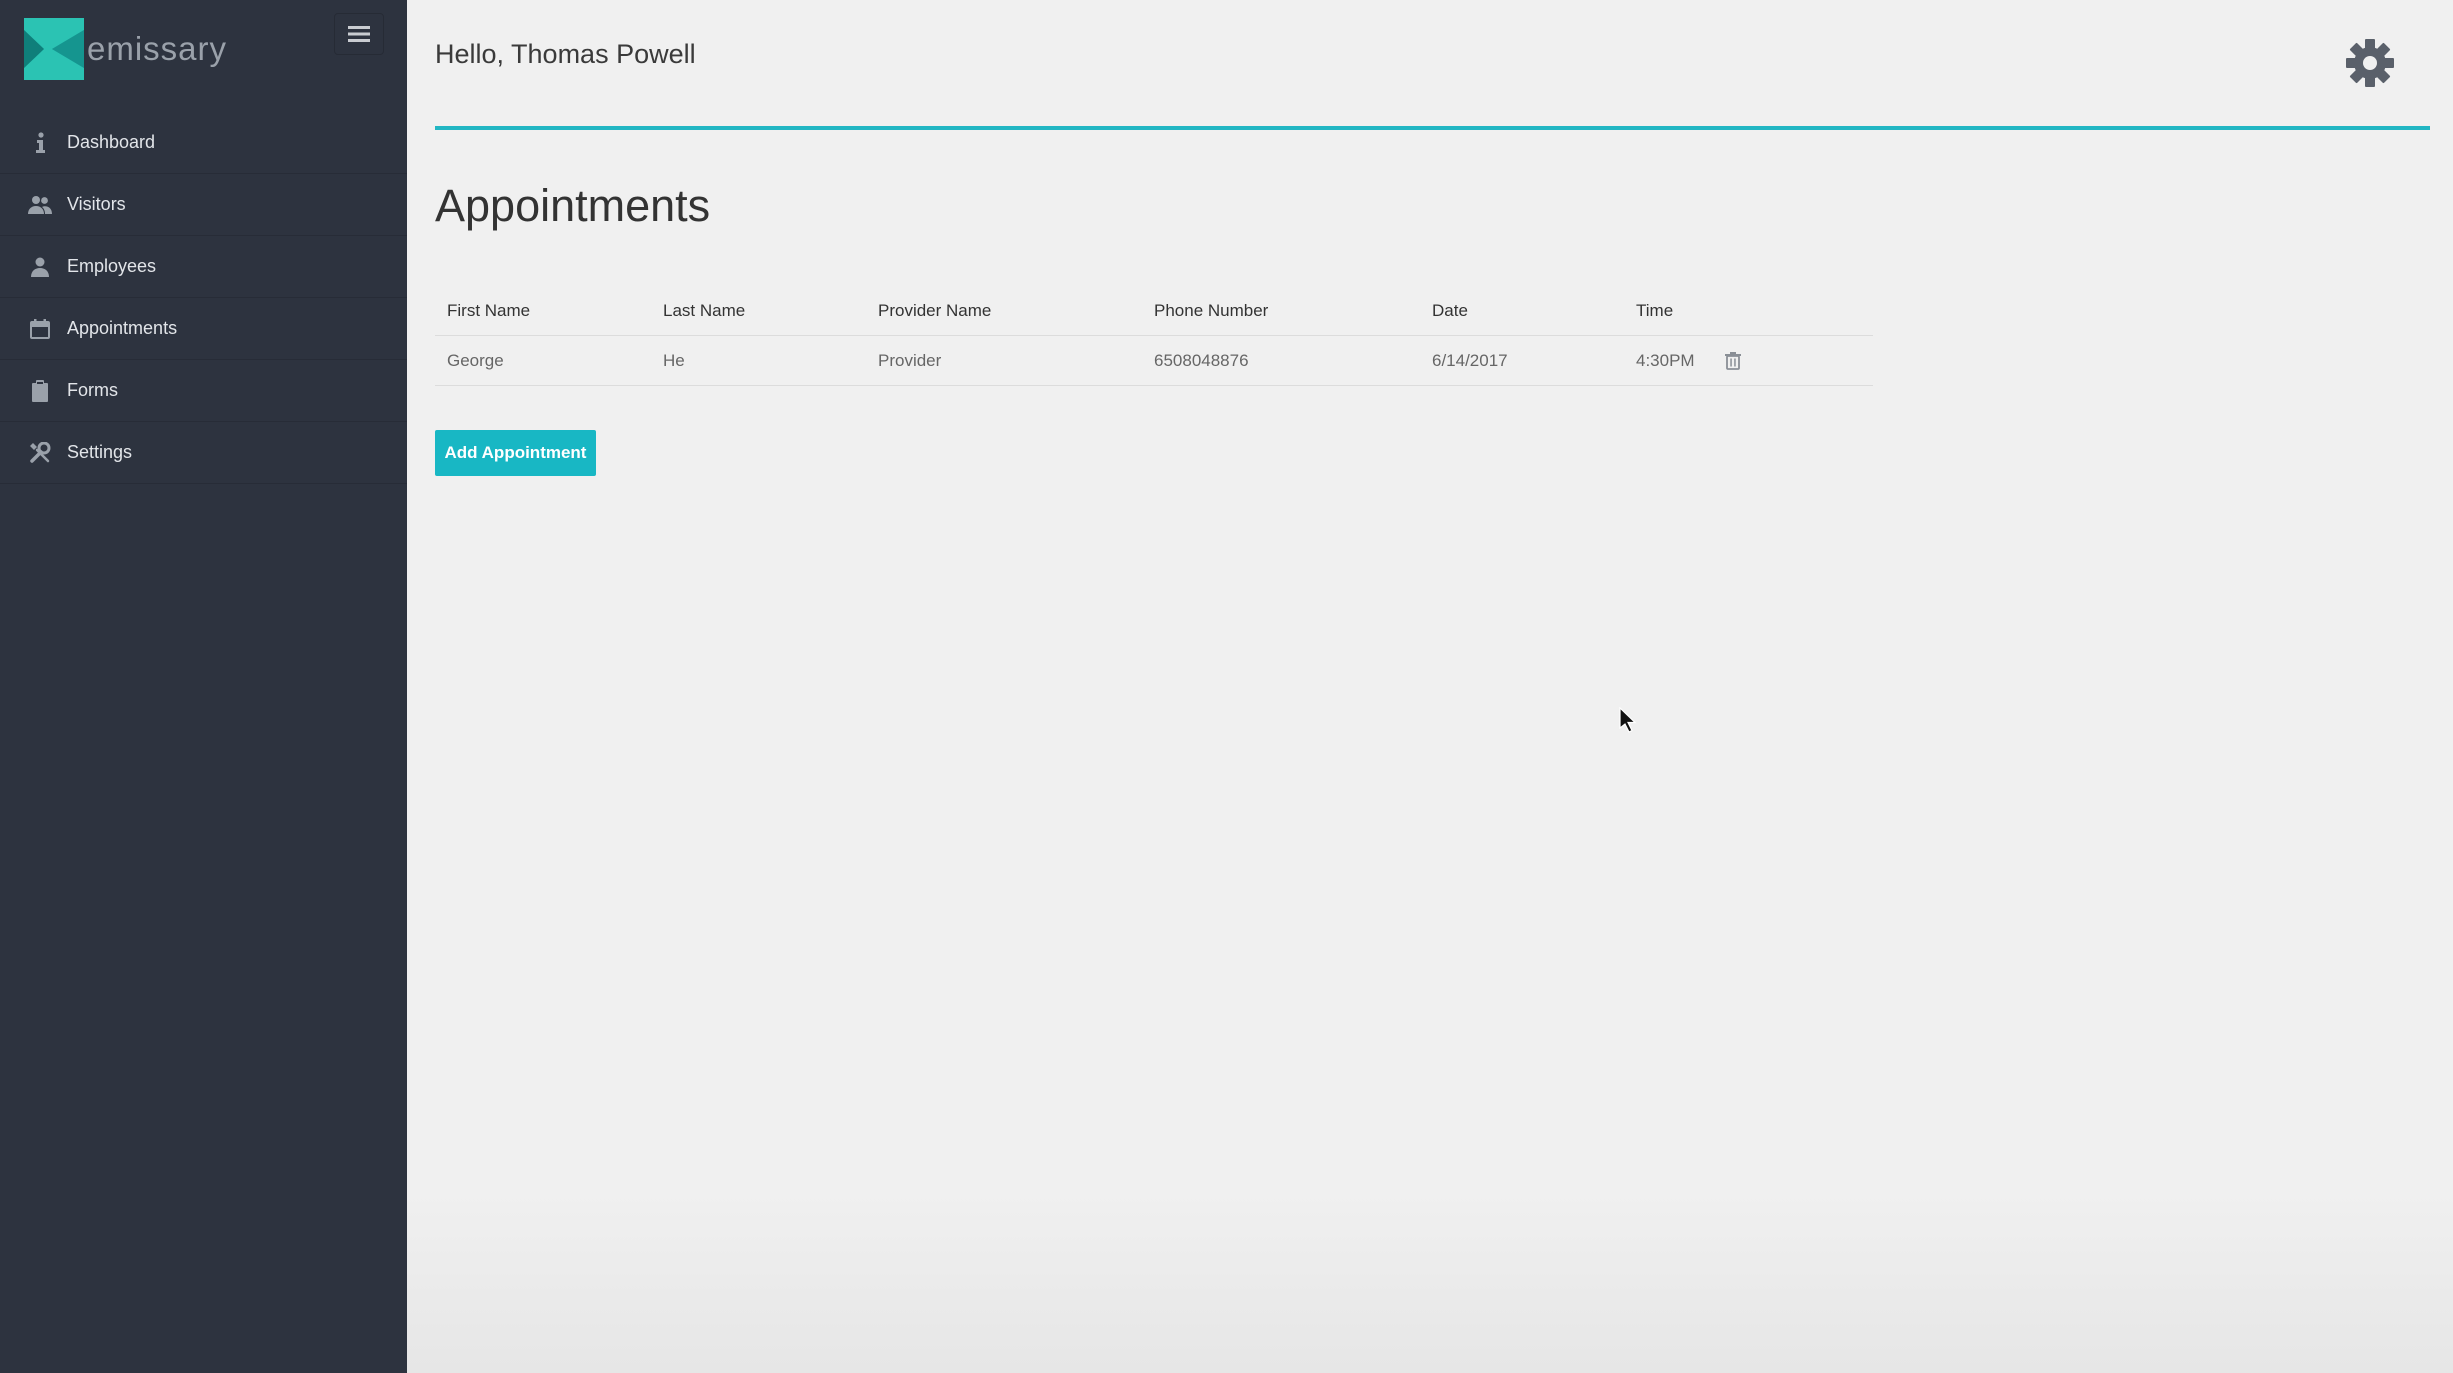 This screenshot has width=2453, height=1373. Describe the element at coordinates (157, 48) in the screenshot. I see `logo-text: emissary` at that location.